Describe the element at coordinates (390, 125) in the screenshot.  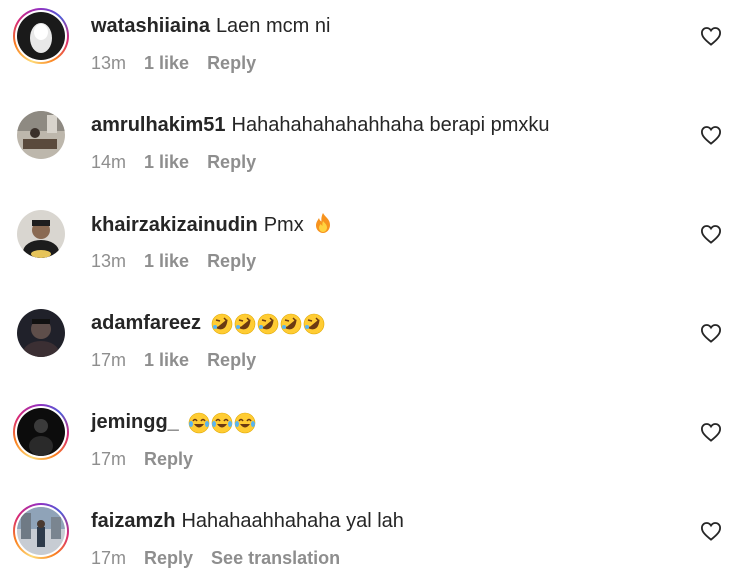
I see `comment-body: Hahahahahahahhaha berapi pmxku` at that location.